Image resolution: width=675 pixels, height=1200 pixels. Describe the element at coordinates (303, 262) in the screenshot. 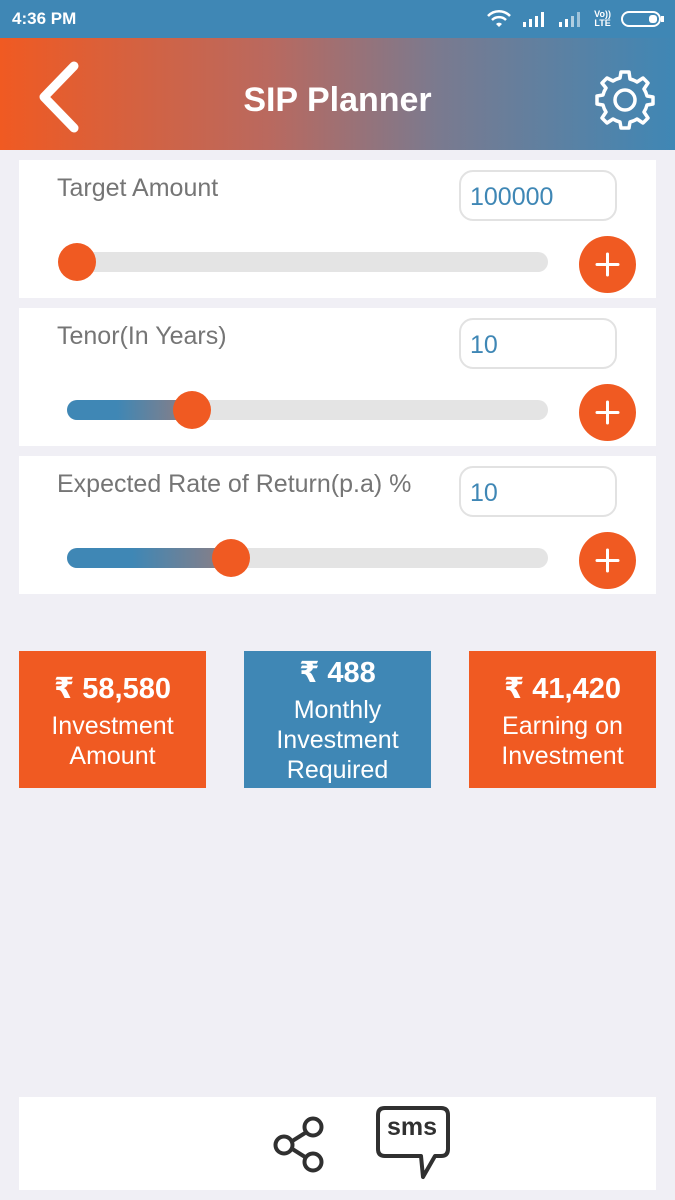

I see `target-amount-slider` at that location.